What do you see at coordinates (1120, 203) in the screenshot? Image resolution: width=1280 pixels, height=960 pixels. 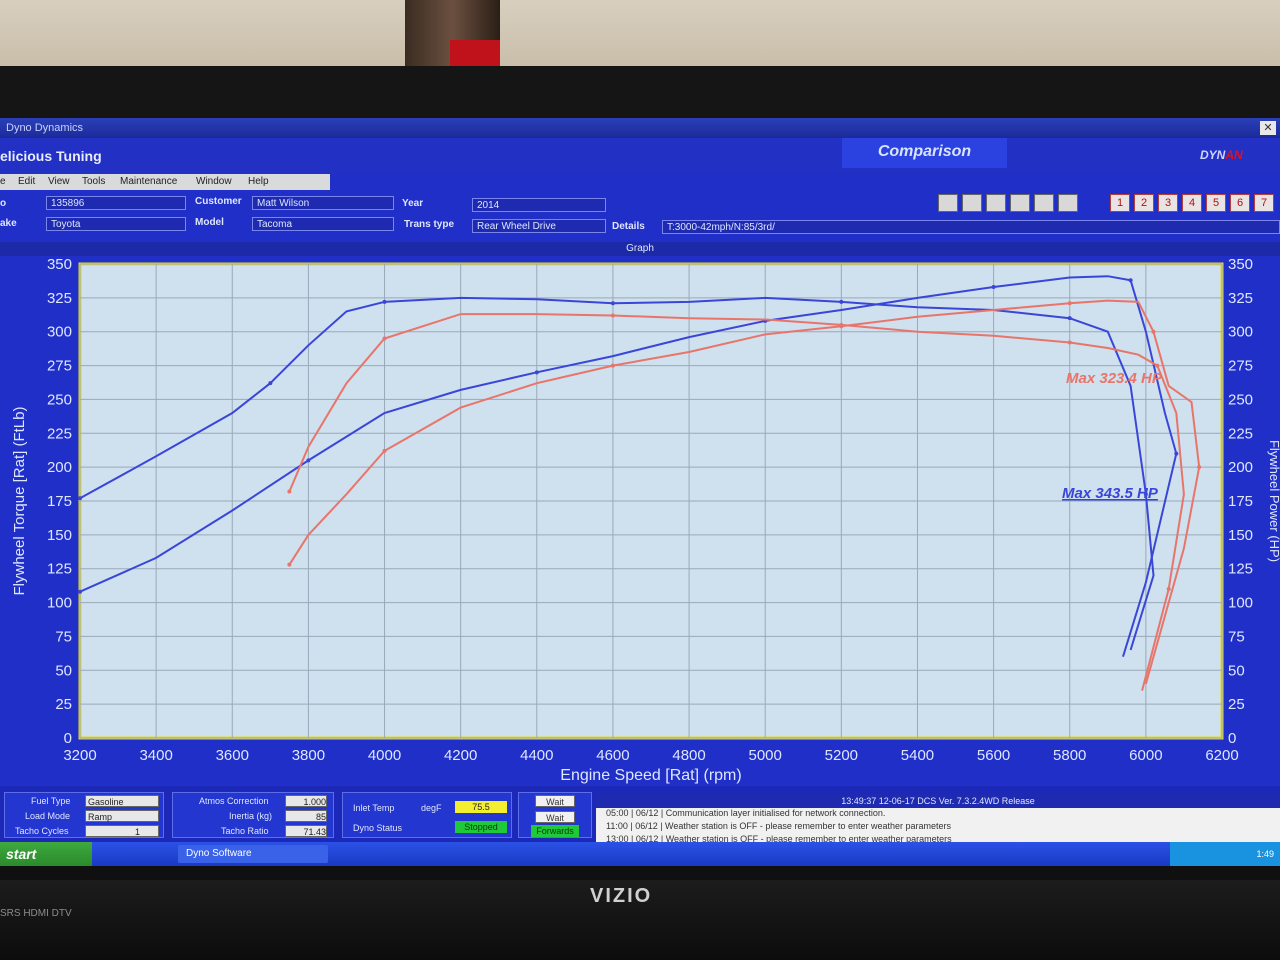 I see `run-button-1: 1` at bounding box center [1120, 203].